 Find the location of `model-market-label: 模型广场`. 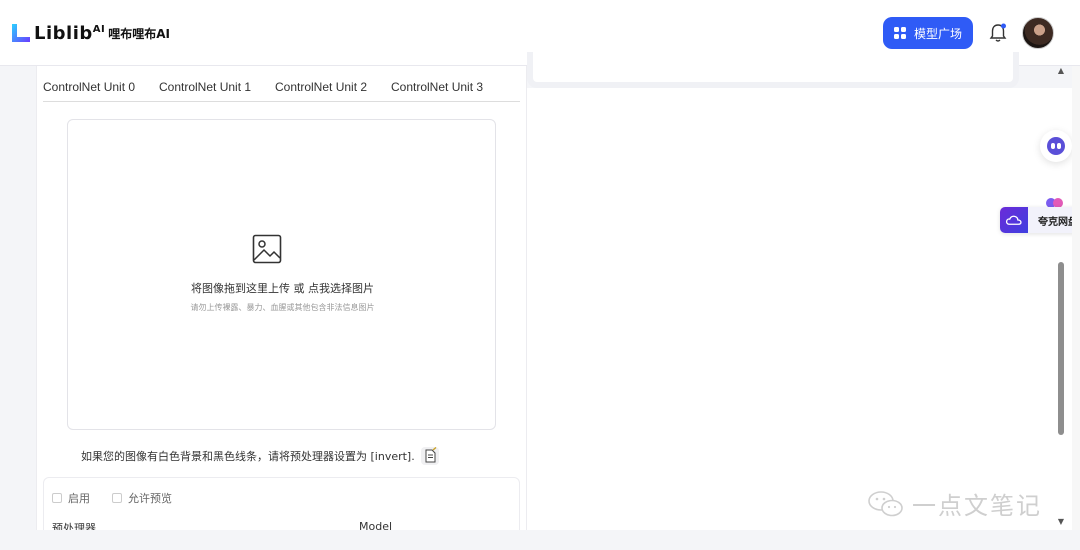

model-market-label: 模型广场 is located at coordinates (937, 33).